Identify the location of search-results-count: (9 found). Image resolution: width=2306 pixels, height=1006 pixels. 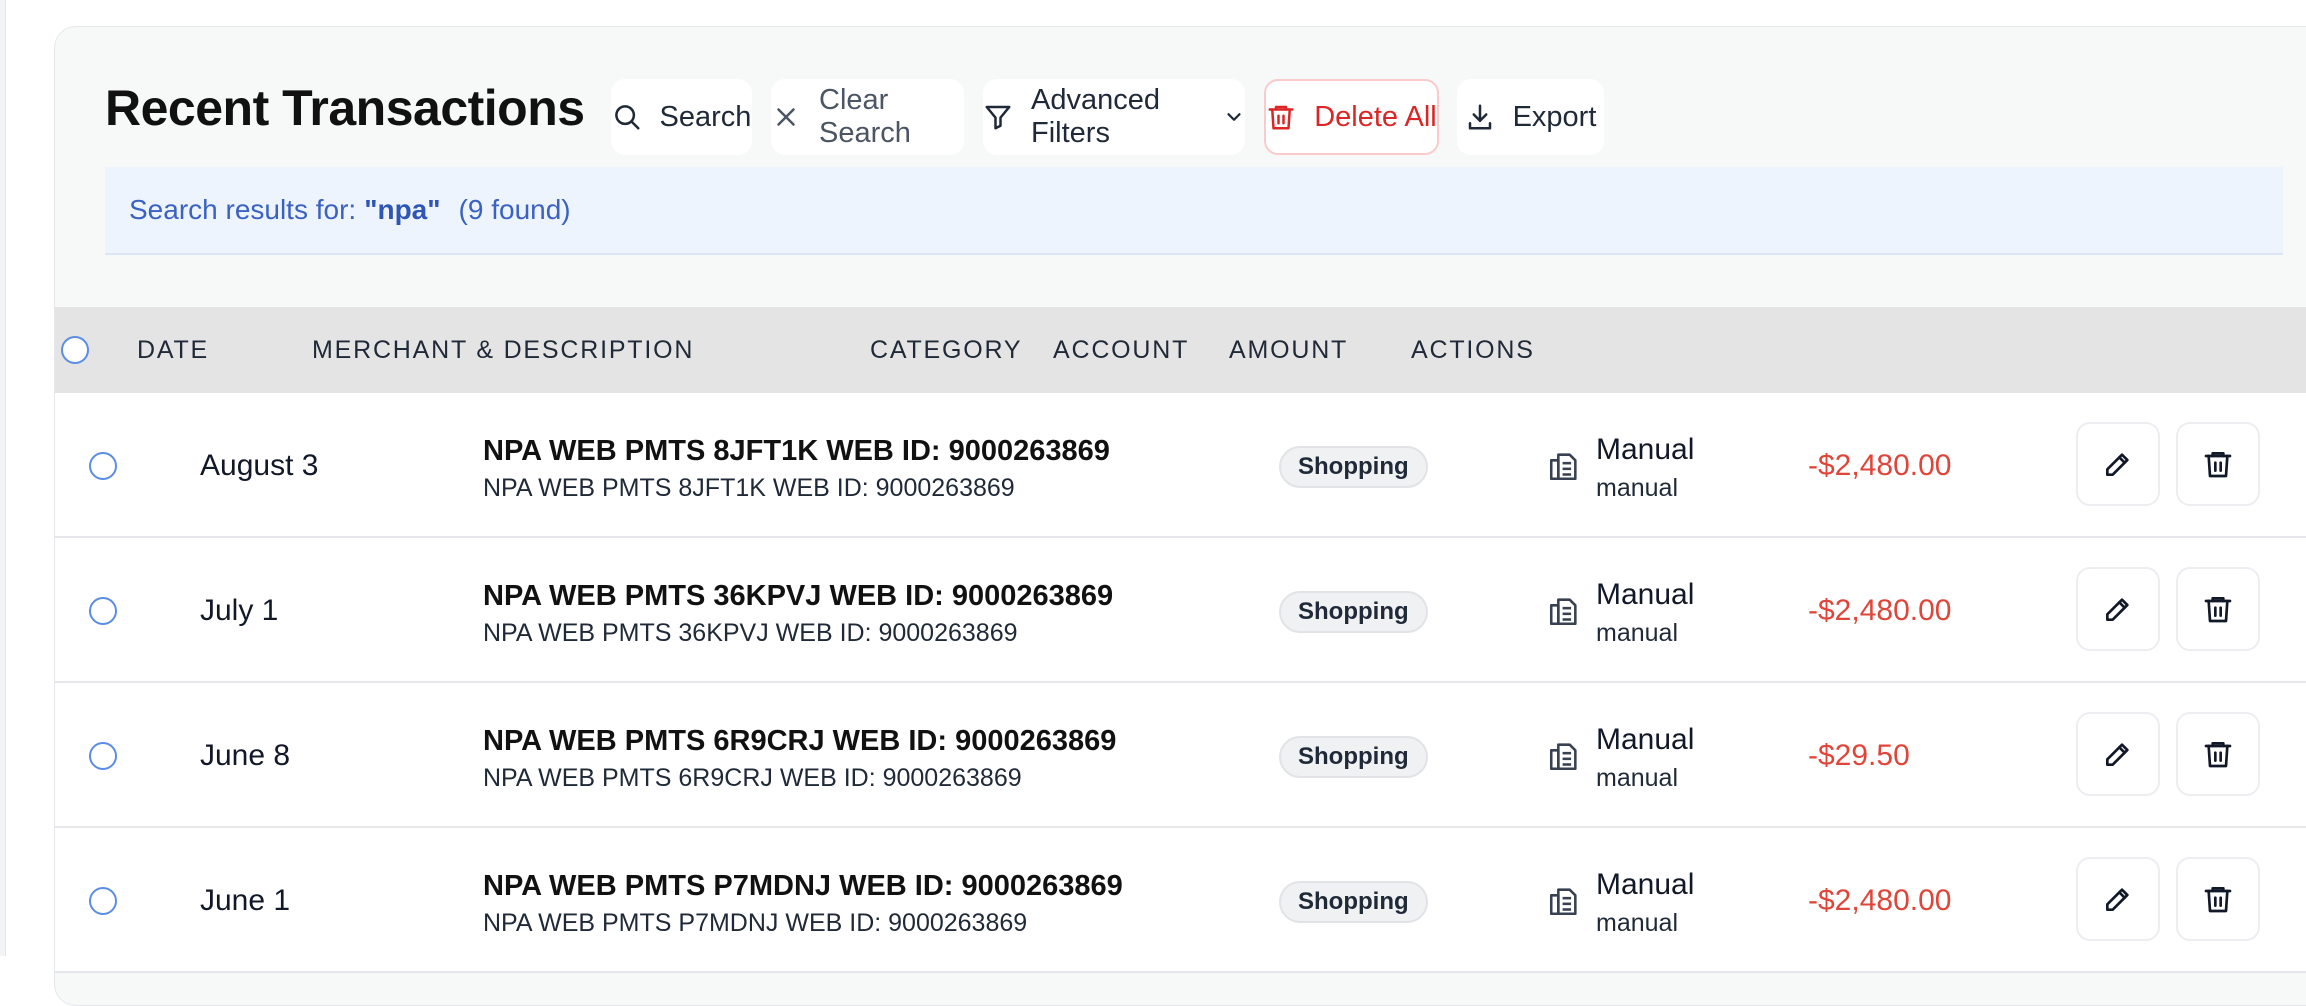
(514, 209).